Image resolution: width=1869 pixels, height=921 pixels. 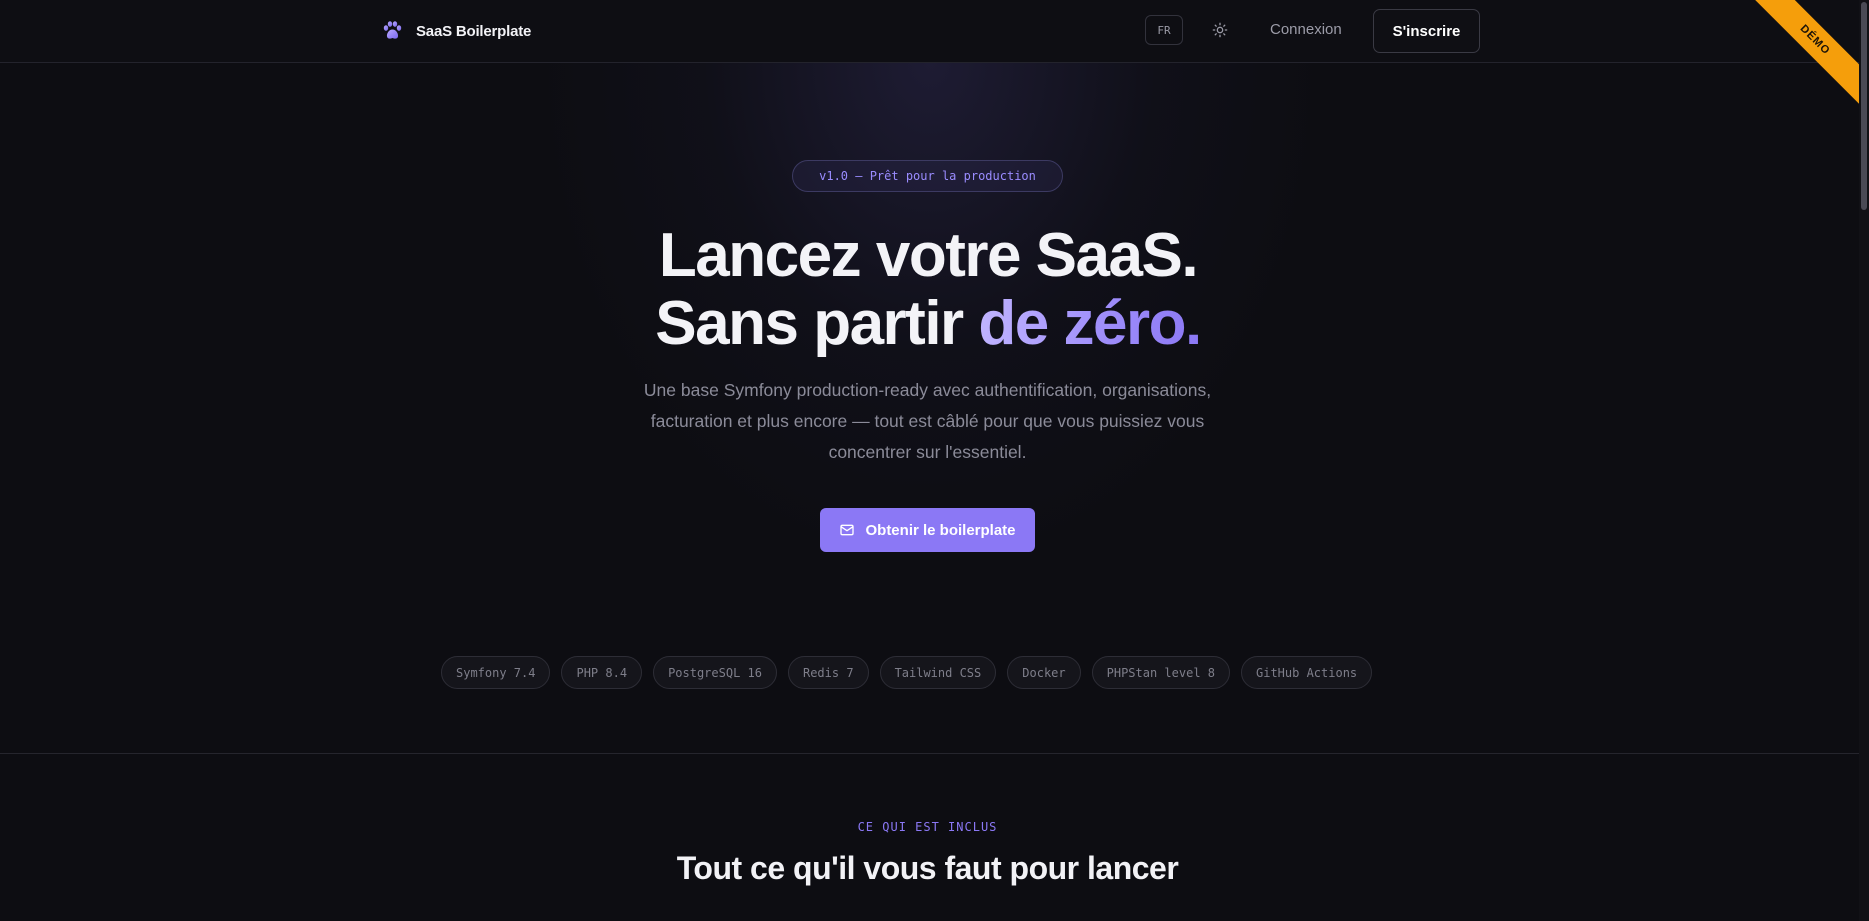 I want to click on brand-link: SaaS Boilerplate, so click(x=455, y=31).